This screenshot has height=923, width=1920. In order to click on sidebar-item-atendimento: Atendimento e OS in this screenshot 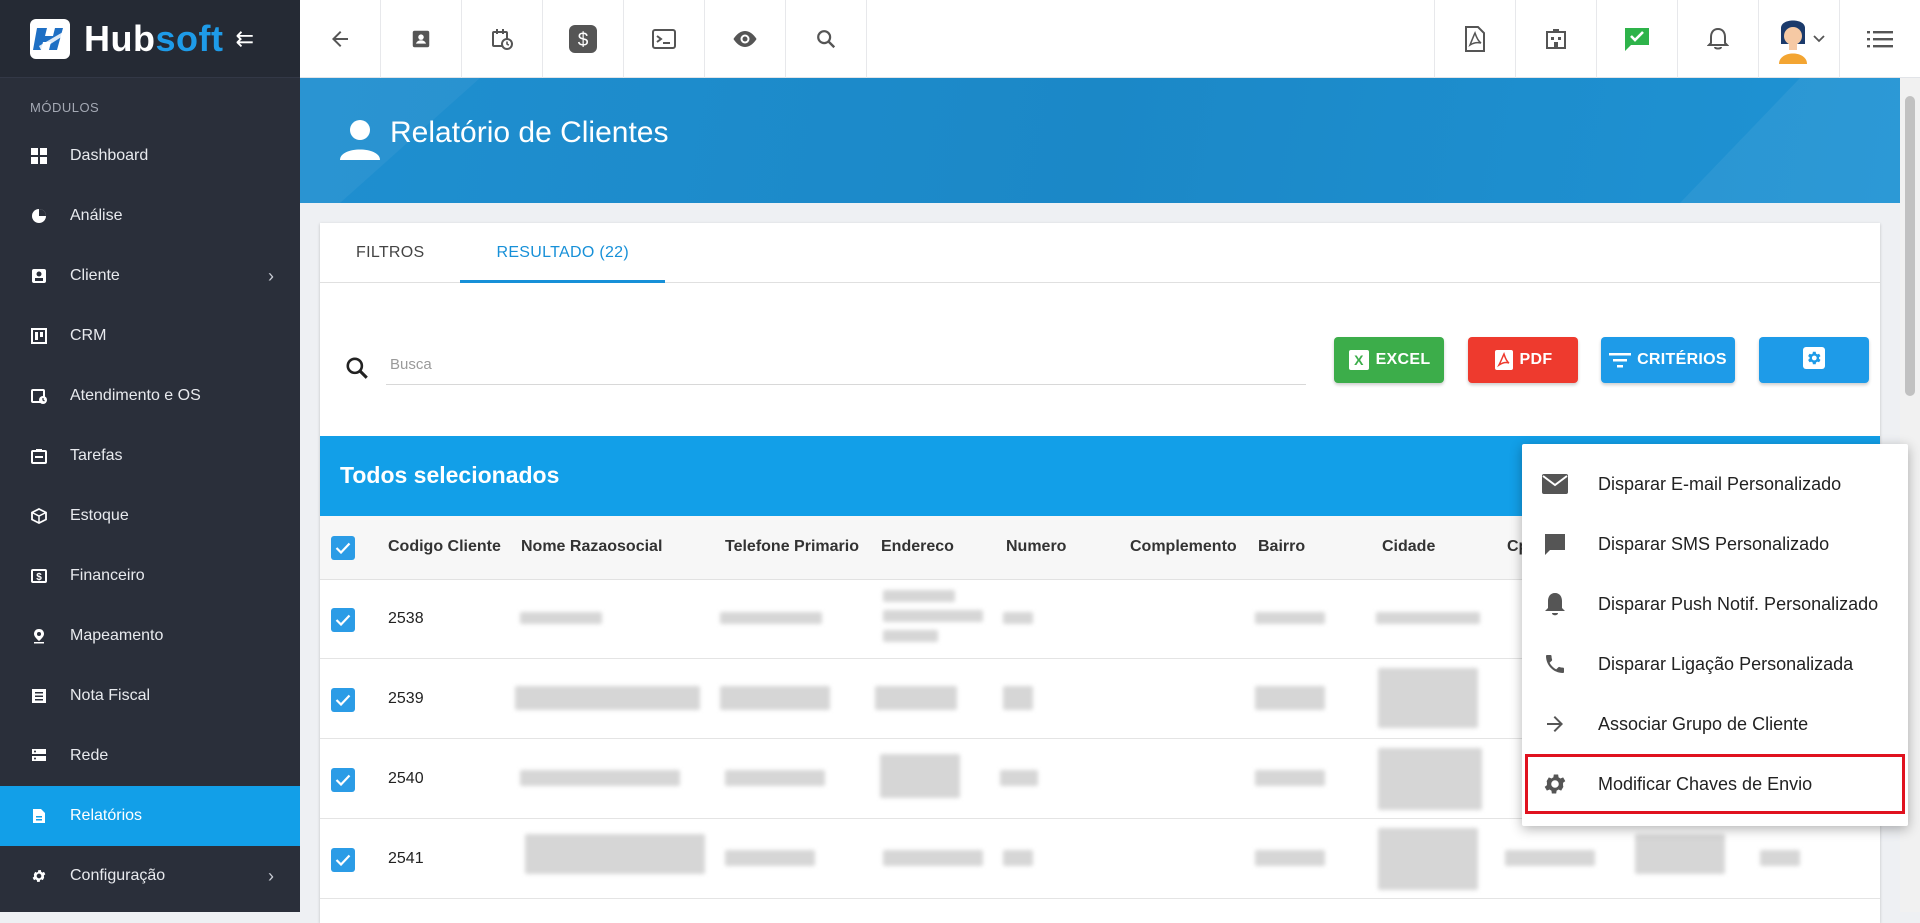, I will do `click(150, 396)`.